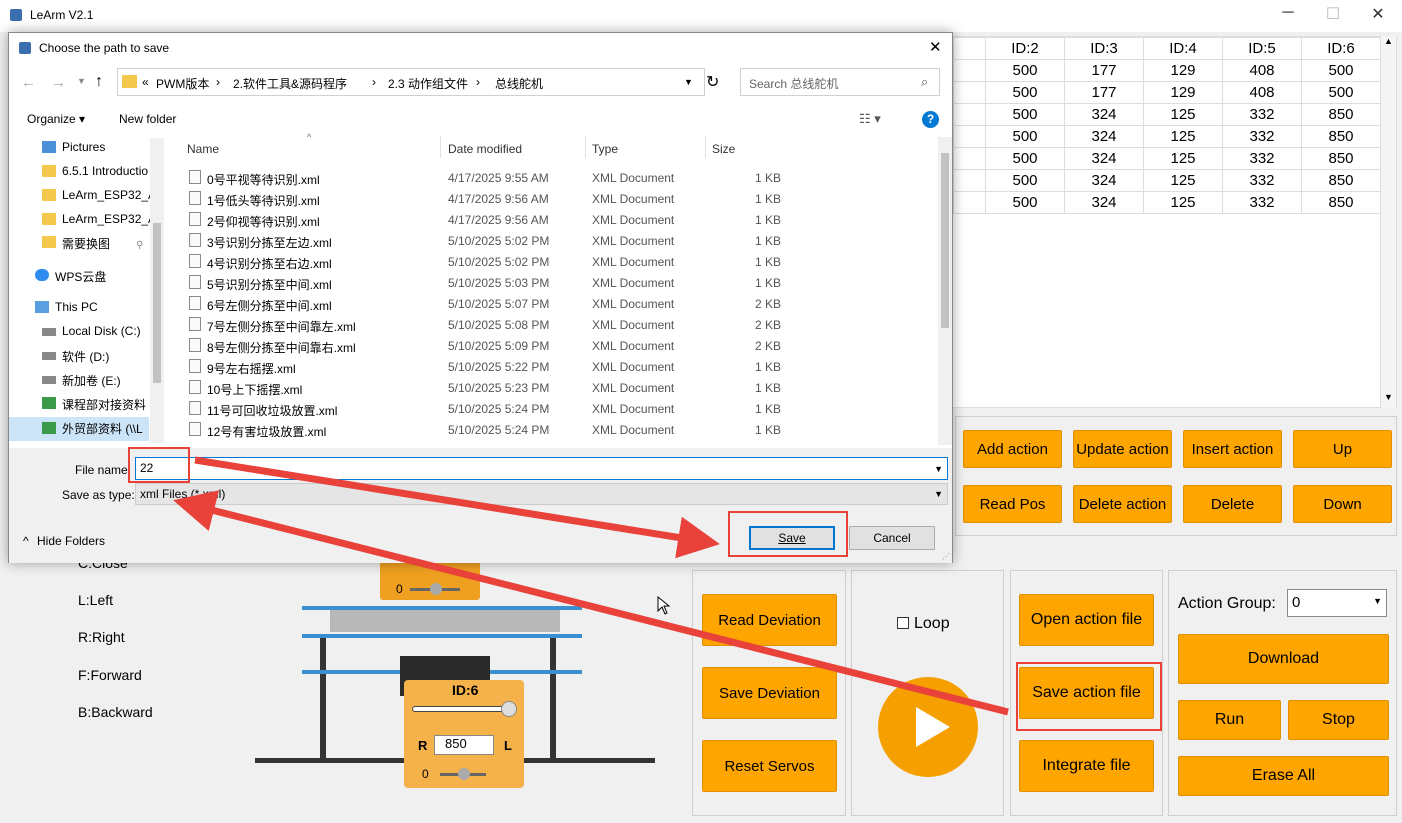 The width and height of the screenshot is (1402, 823). Describe the element at coordinates (664, 605) in the screenshot. I see `mouse-cursor-icon` at that location.